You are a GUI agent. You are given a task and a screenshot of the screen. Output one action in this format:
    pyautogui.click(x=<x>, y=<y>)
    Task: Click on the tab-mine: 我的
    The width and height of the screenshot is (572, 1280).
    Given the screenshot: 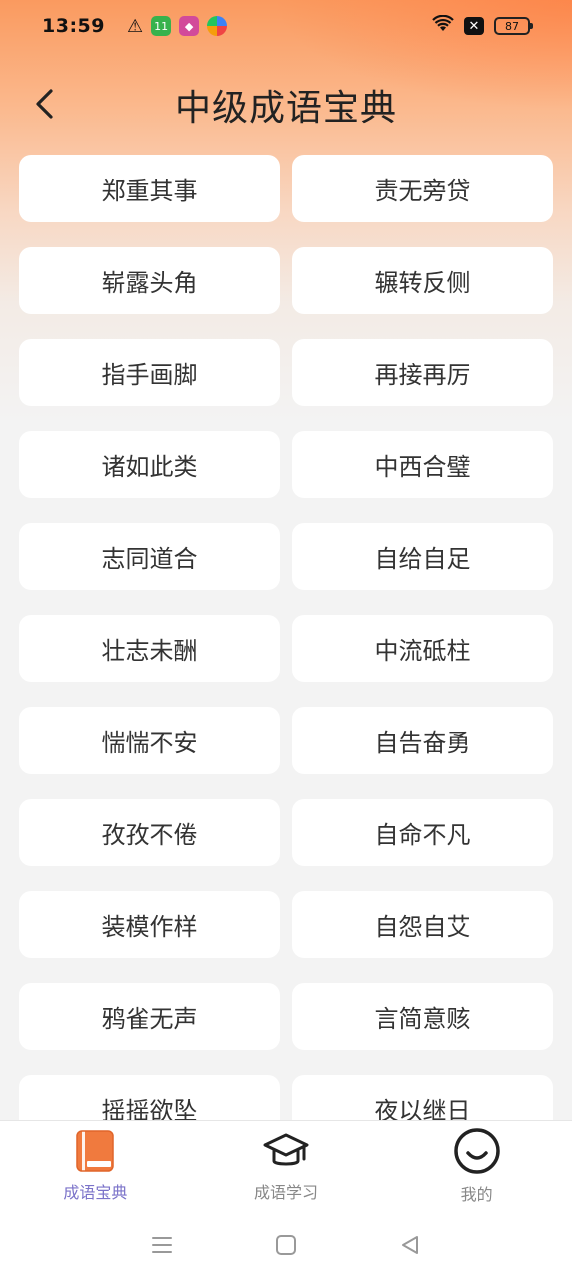 What is the action you would take?
    pyautogui.click(x=477, y=1166)
    